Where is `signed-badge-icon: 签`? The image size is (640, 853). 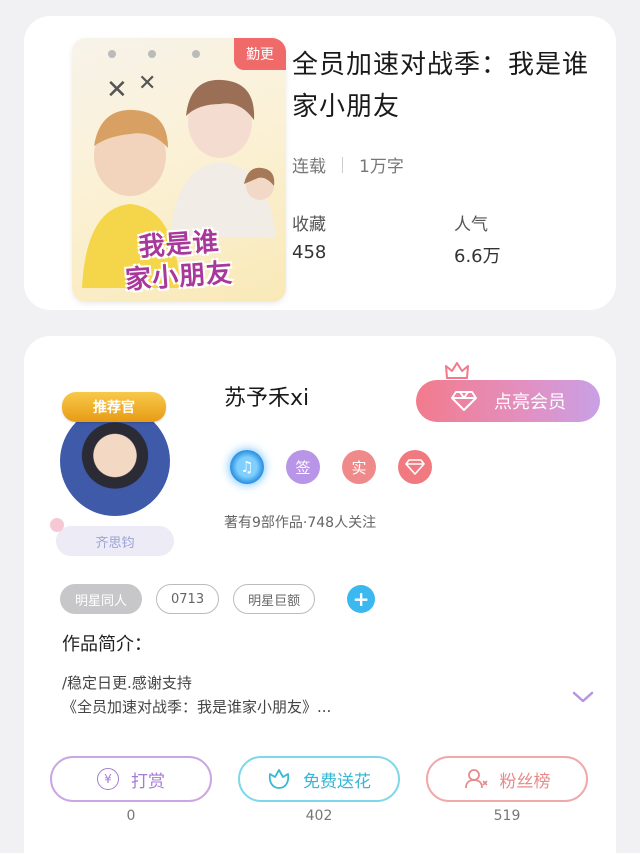 signed-badge-icon: 签 is located at coordinates (303, 467).